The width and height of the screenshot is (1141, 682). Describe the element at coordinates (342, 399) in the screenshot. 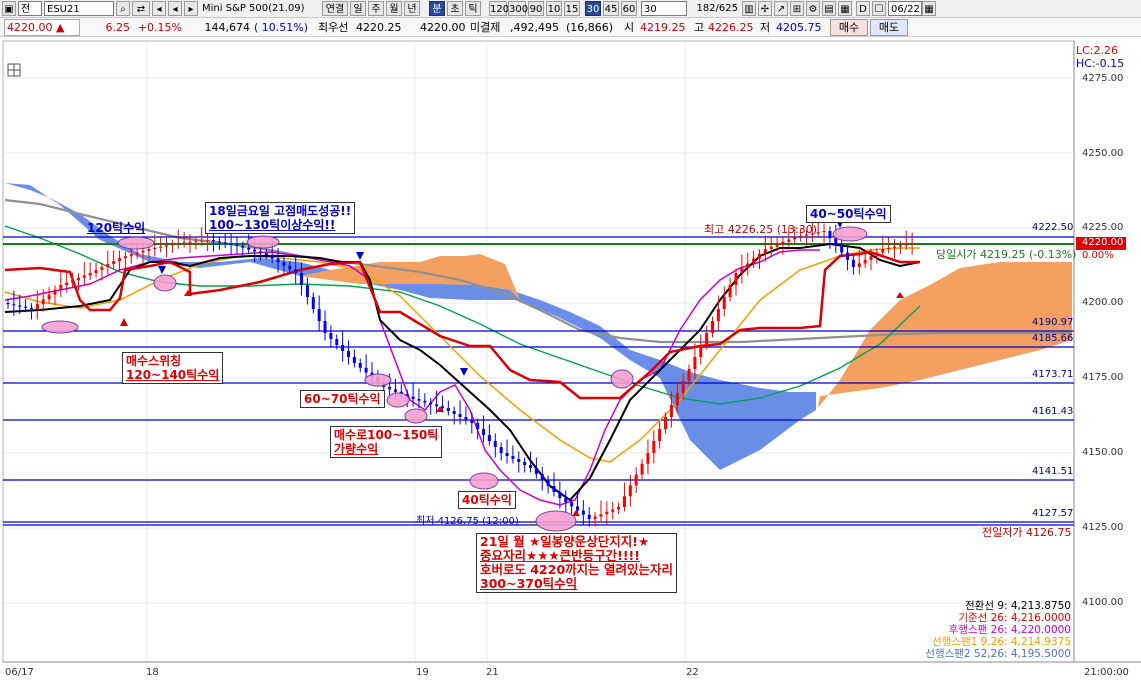

I see `annotation-6070: 60~70틱수익` at that location.